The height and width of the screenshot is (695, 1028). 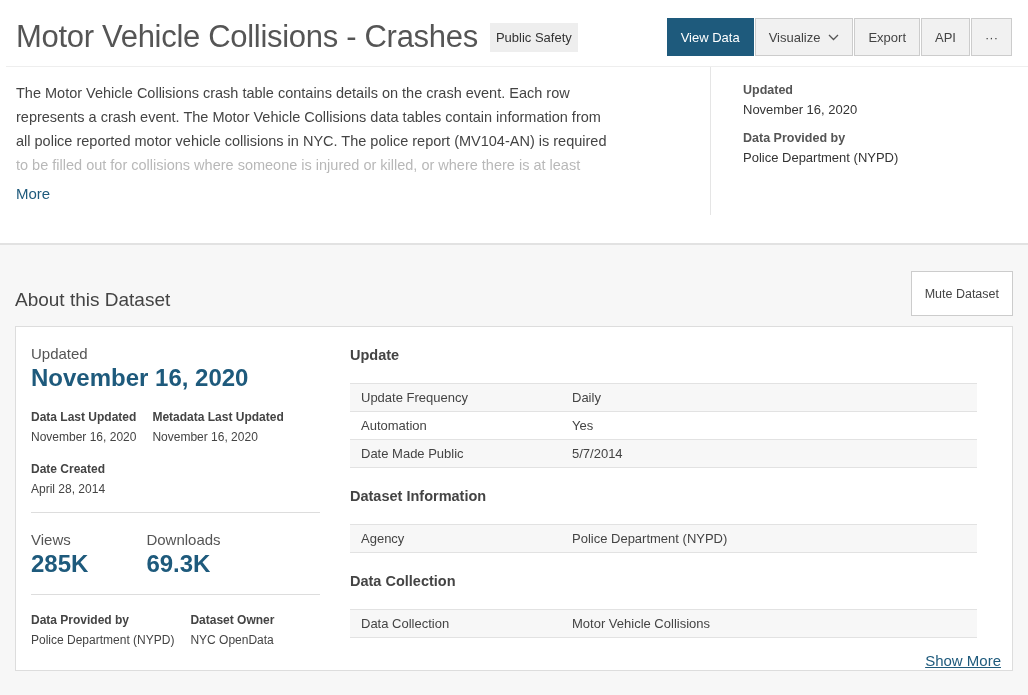 What do you see at coordinates (140, 378) in the screenshot?
I see `updated-date: November 16, 2020` at bounding box center [140, 378].